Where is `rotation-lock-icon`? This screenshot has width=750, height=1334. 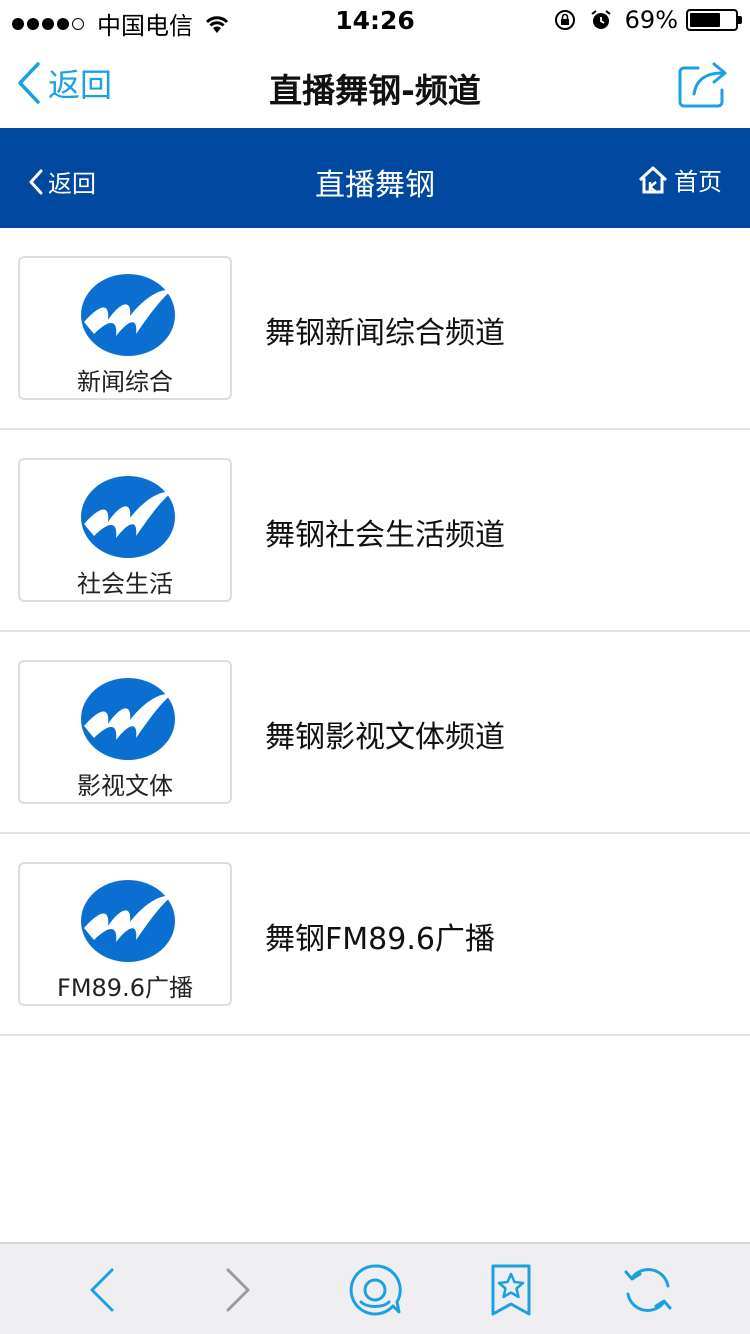
rotation-lock-icon is located at coordinates (564, 20).